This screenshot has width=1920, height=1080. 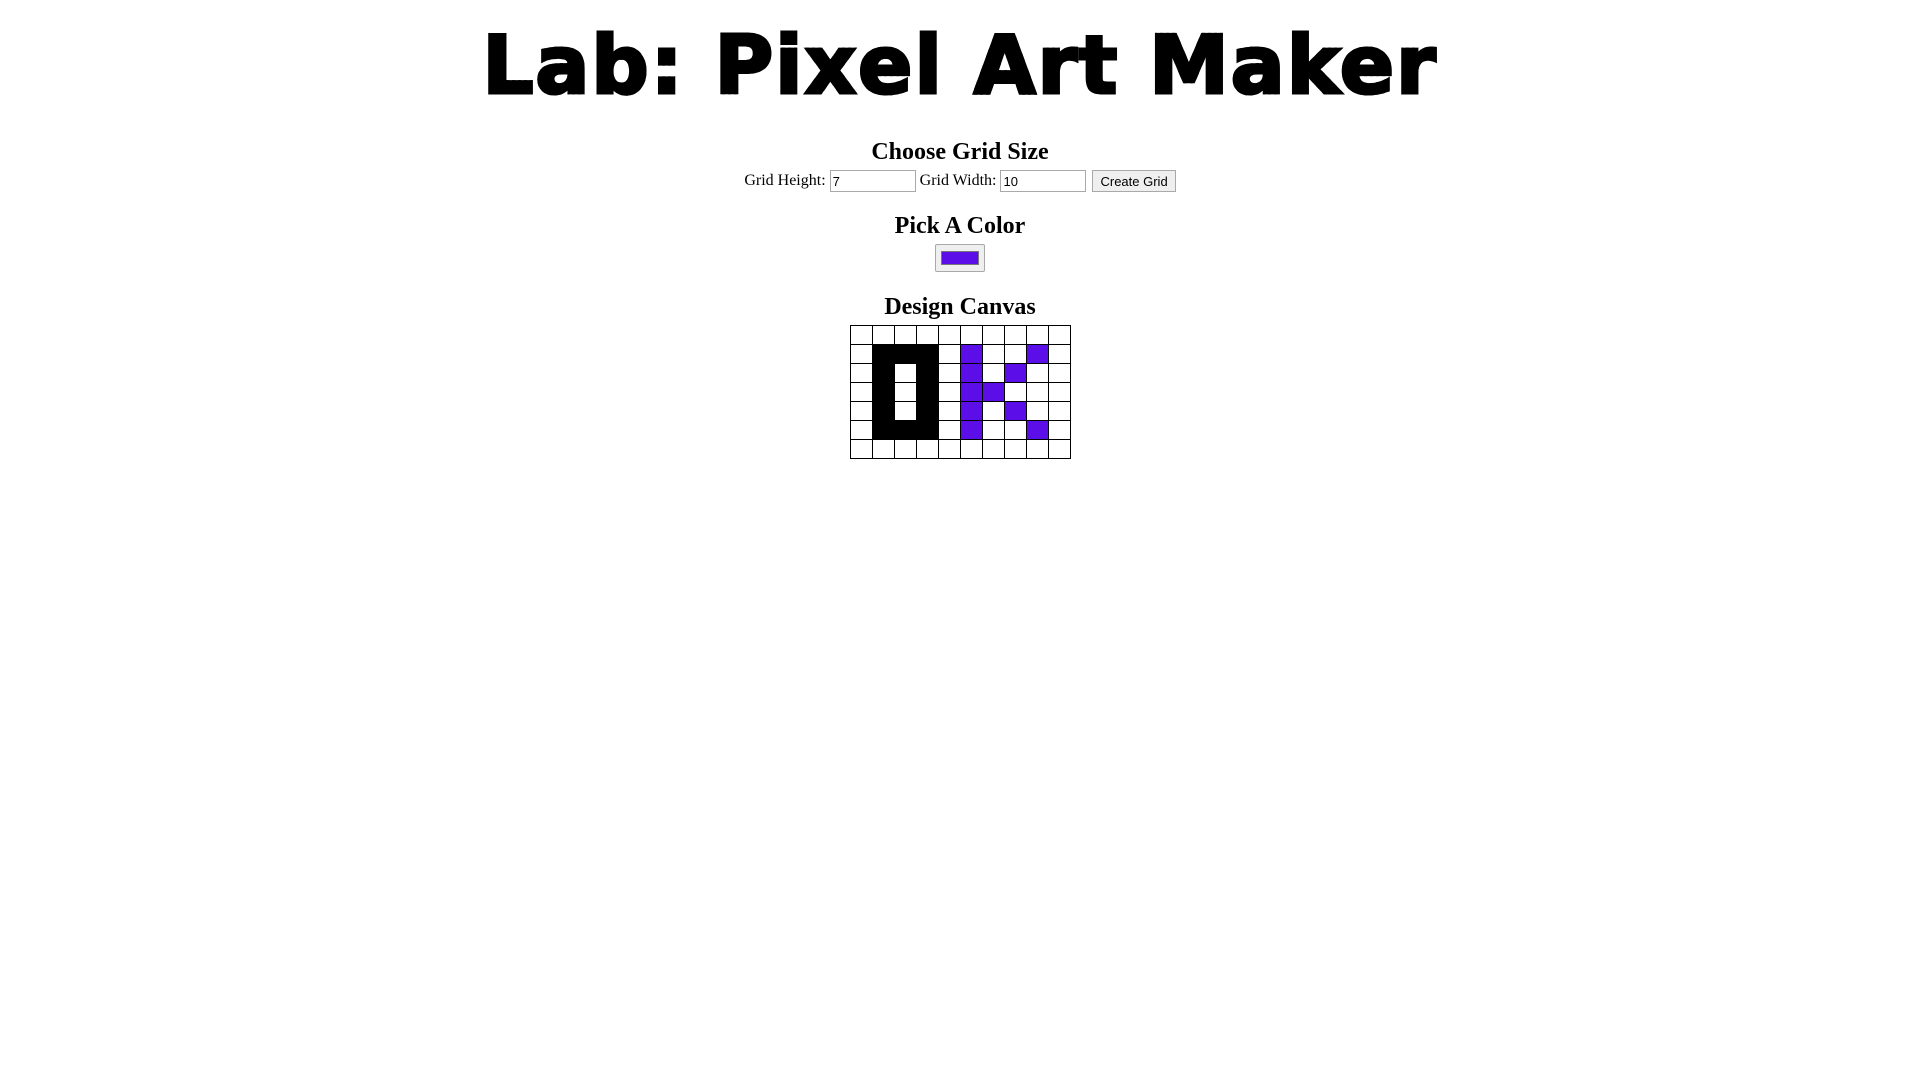 I want to click on grid-width-label: Grid Width:, so click(x=958, y=180).